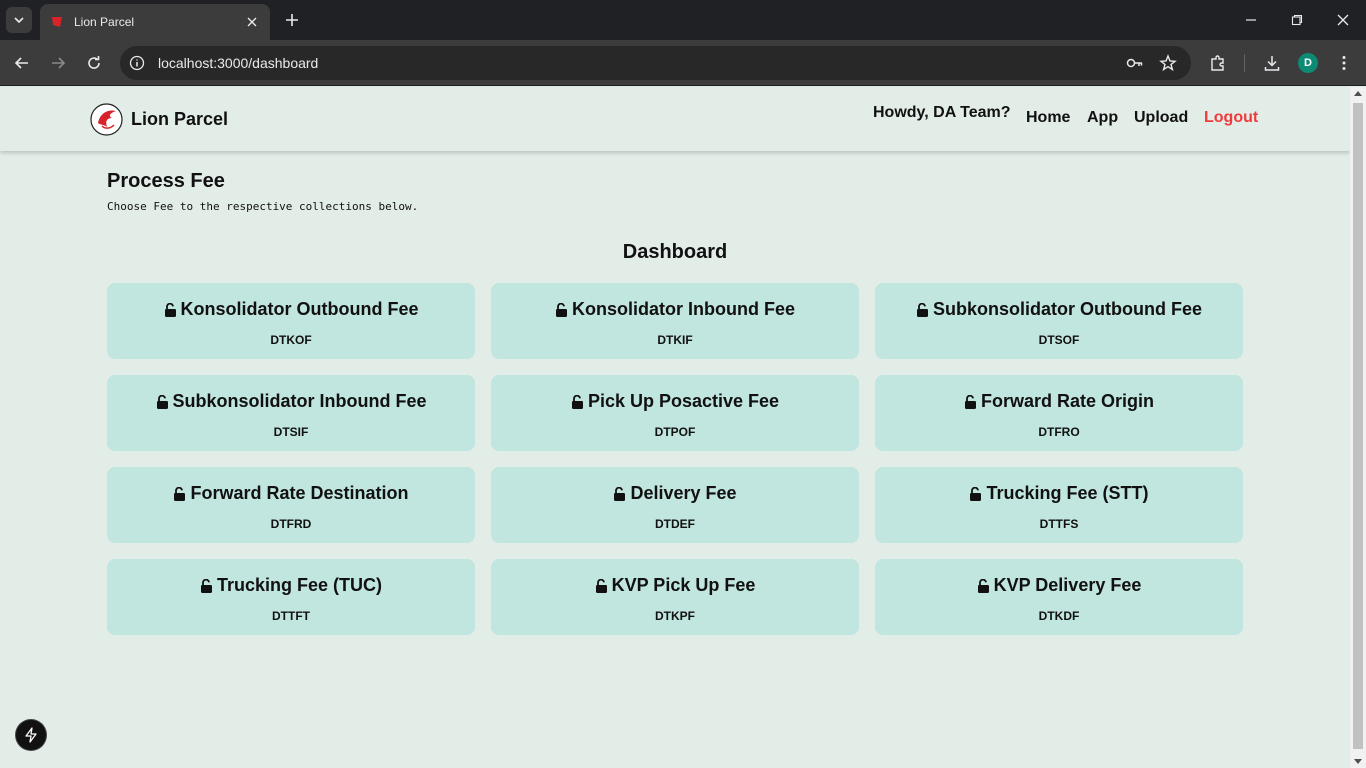 The height and width of the screenshot is (768, 1366). Describe the element at coordinates (675, 431) in the screenshot. I see `card-code: DTPOF` at that location.